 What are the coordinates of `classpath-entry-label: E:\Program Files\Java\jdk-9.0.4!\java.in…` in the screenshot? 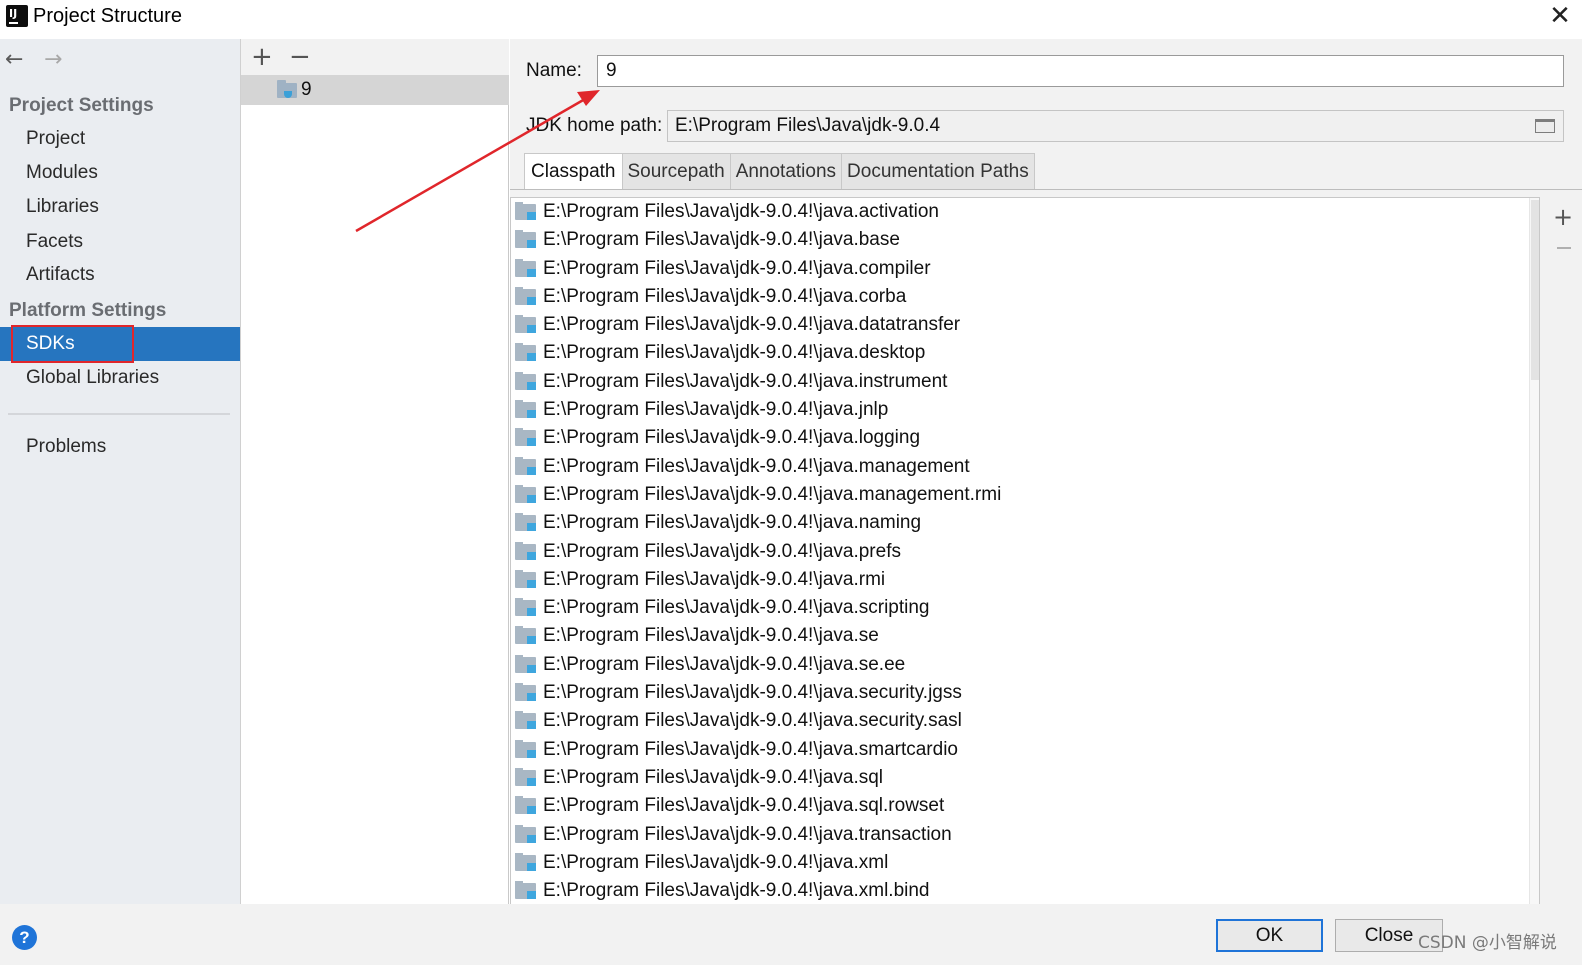 It's located at (745, 381).